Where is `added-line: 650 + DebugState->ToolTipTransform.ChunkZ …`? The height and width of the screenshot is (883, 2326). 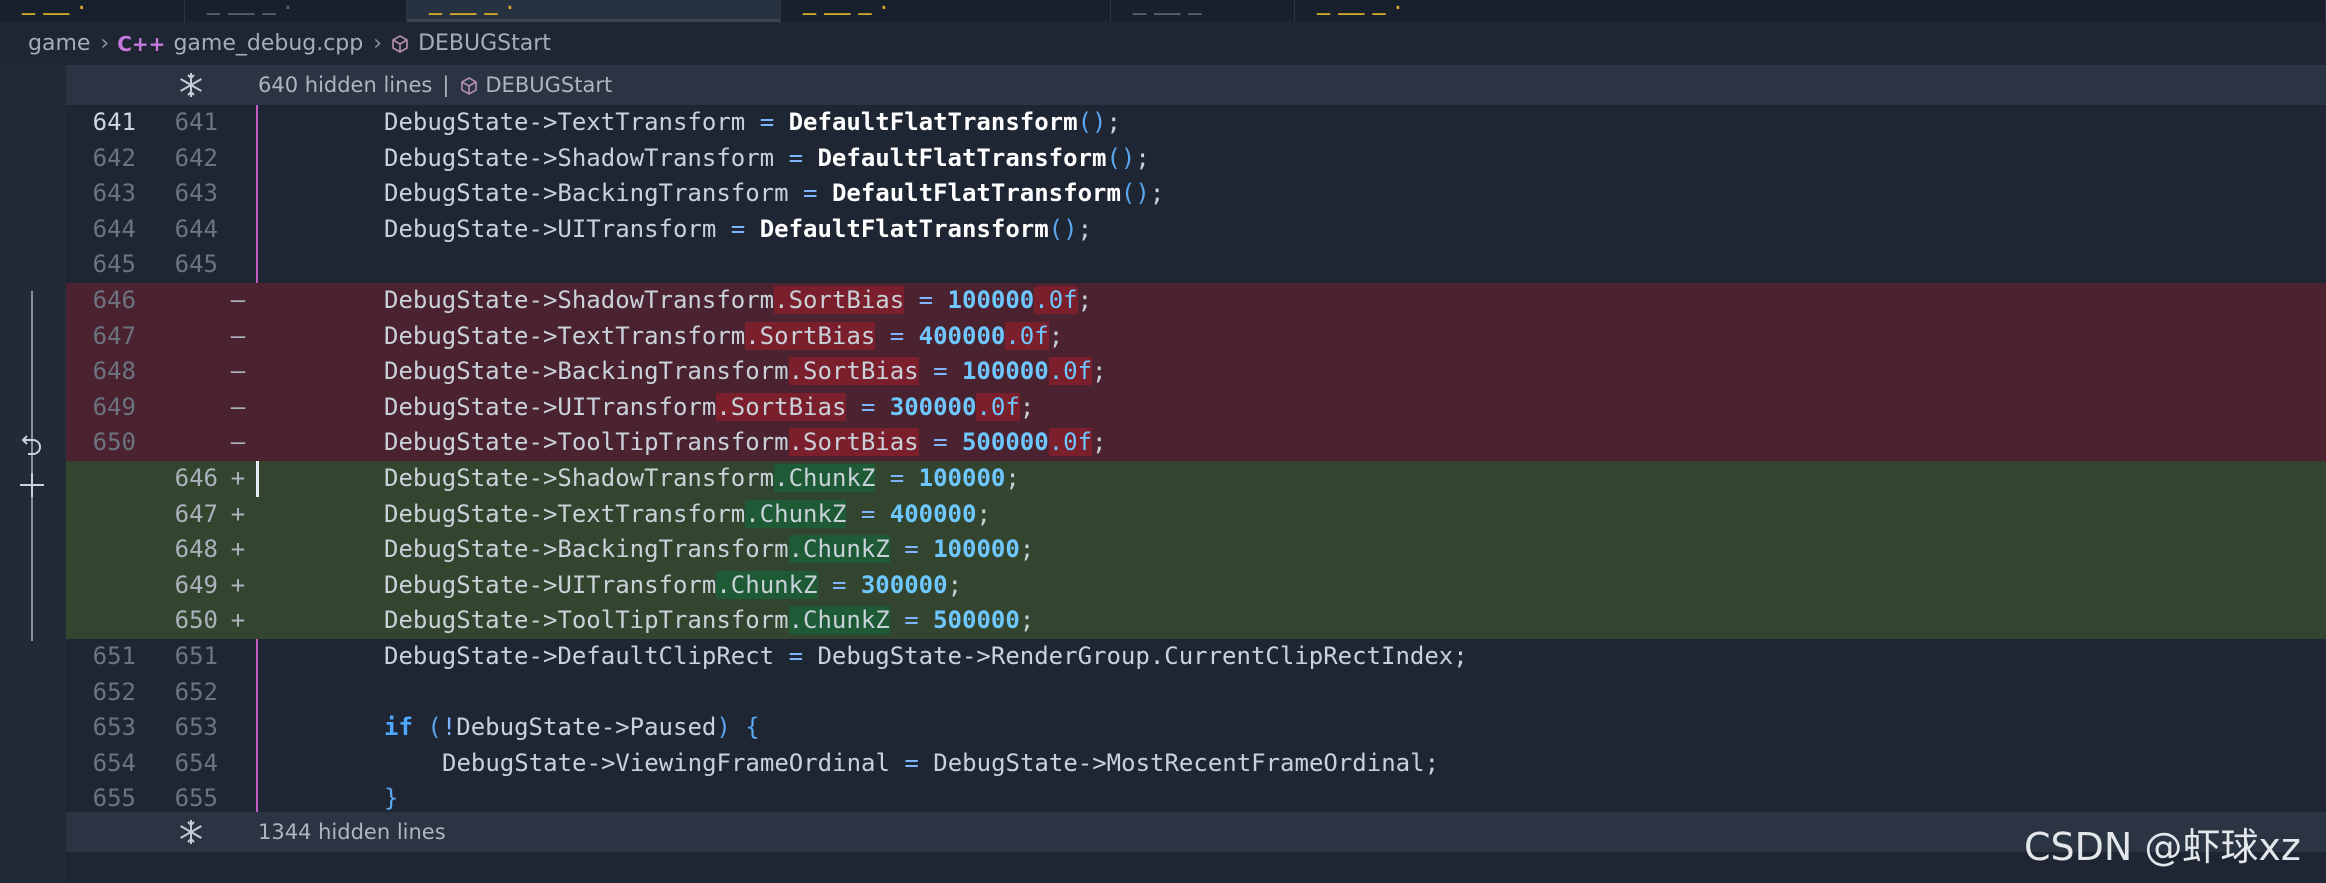 added-line: 650 + DebugState->ToolTipTransform.ChunkZ … is located at coordinates (1196, 621).